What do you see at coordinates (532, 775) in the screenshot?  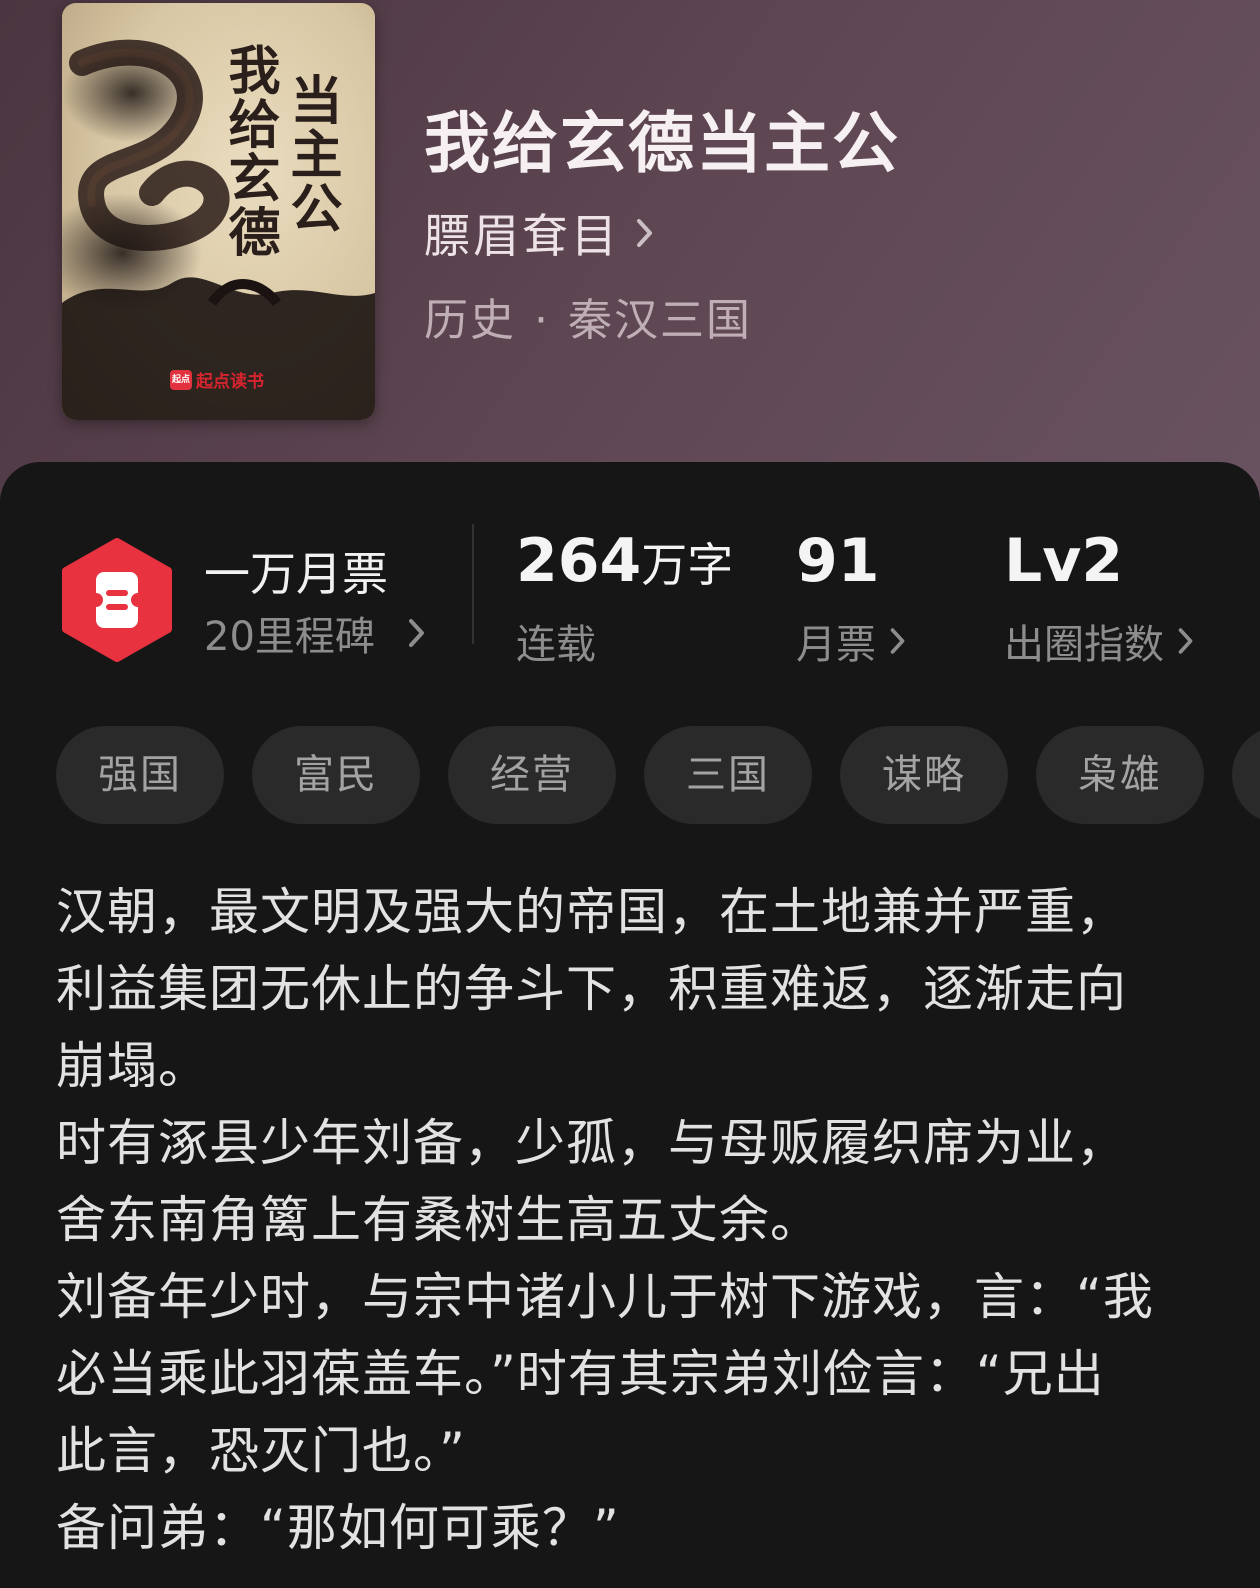 I see `tag-chip: 经营` at bounding box center [532, 775].